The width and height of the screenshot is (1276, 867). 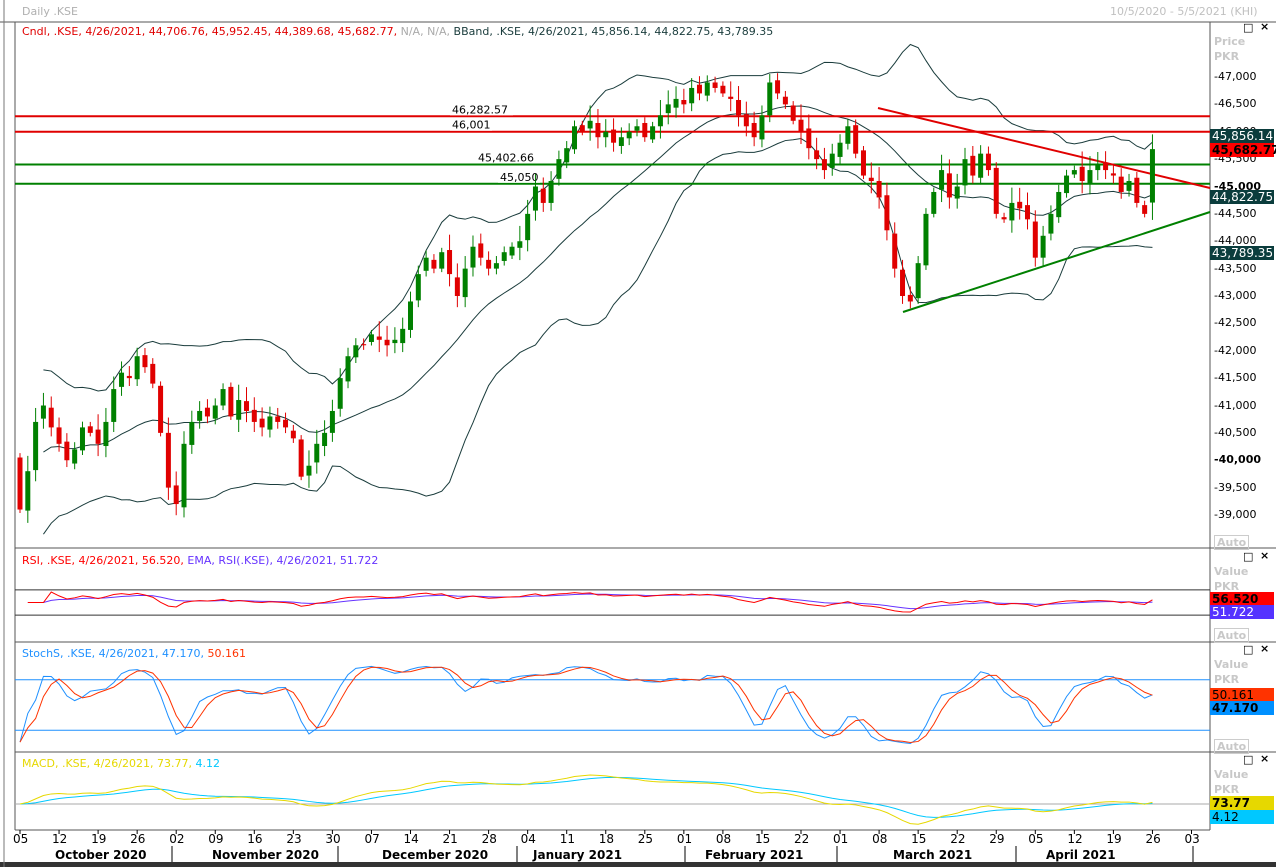 What do you see at coordinates (1248, 556) in the screenshot?
I see `rsi-maximize-icon: □` at bounding box center [1248, 556].